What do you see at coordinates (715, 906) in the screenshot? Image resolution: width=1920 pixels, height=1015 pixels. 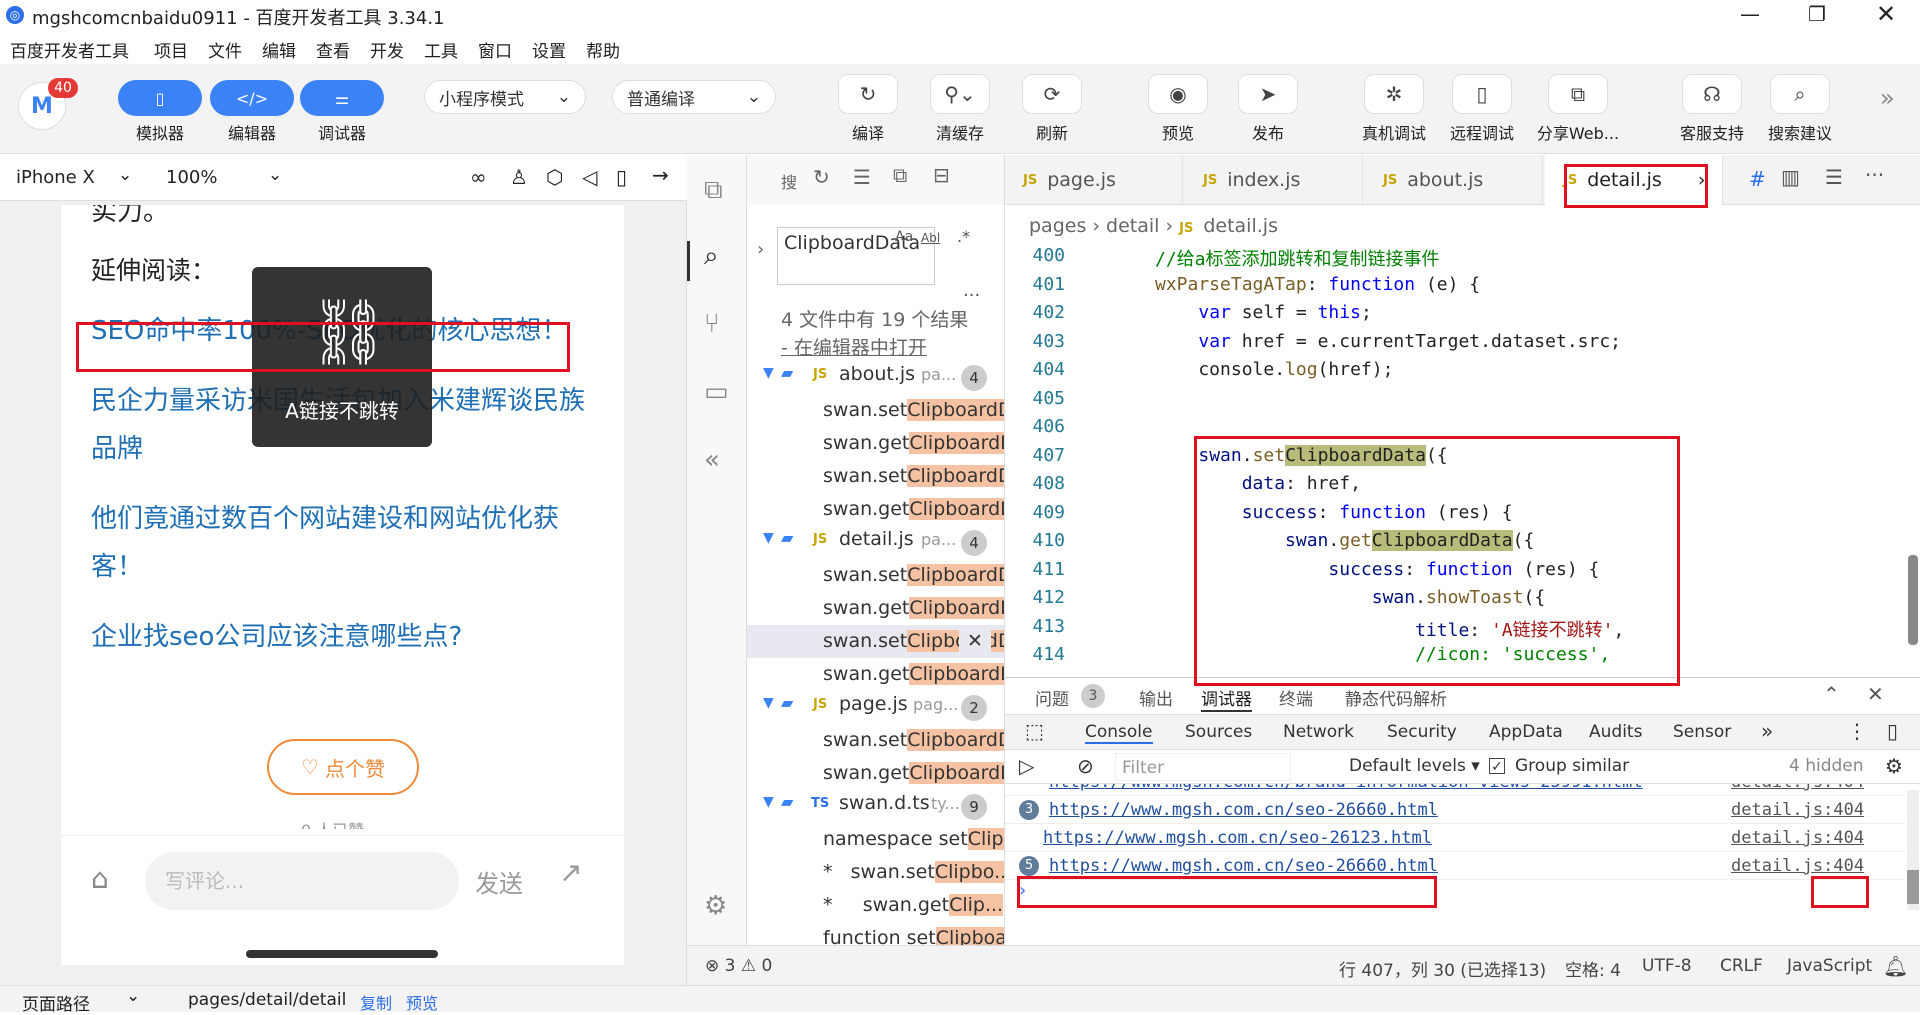 I see `gear-icon: ⚙` at bounding box center [715, 906].